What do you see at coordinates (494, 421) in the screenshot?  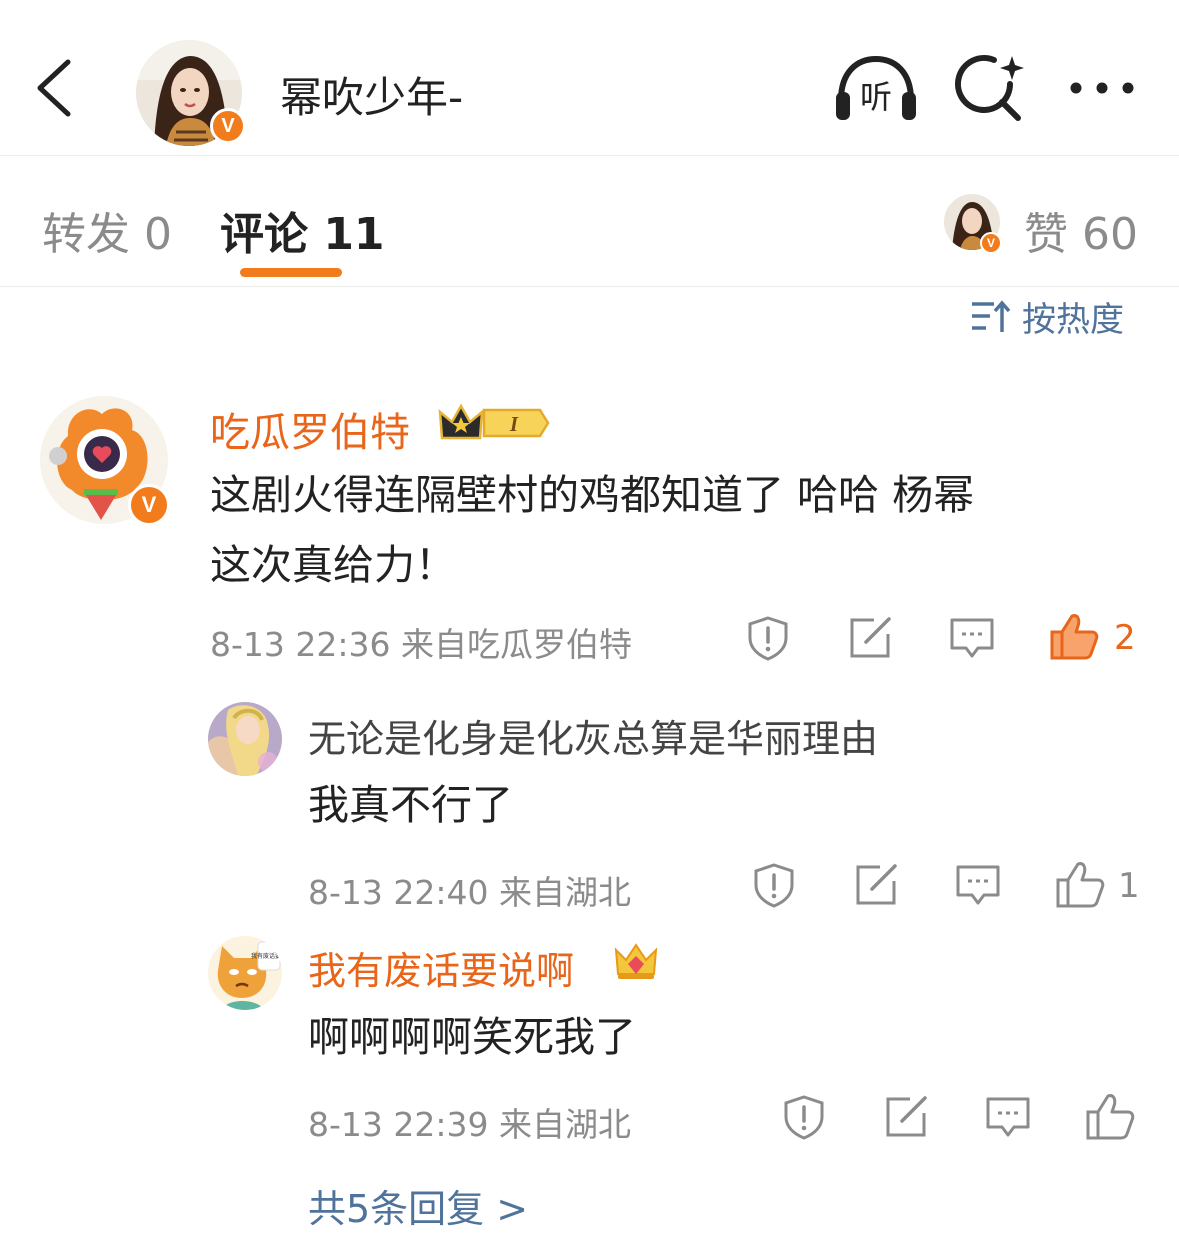 I see `vip-crown-icon: I` at bounding box center [494, 421].